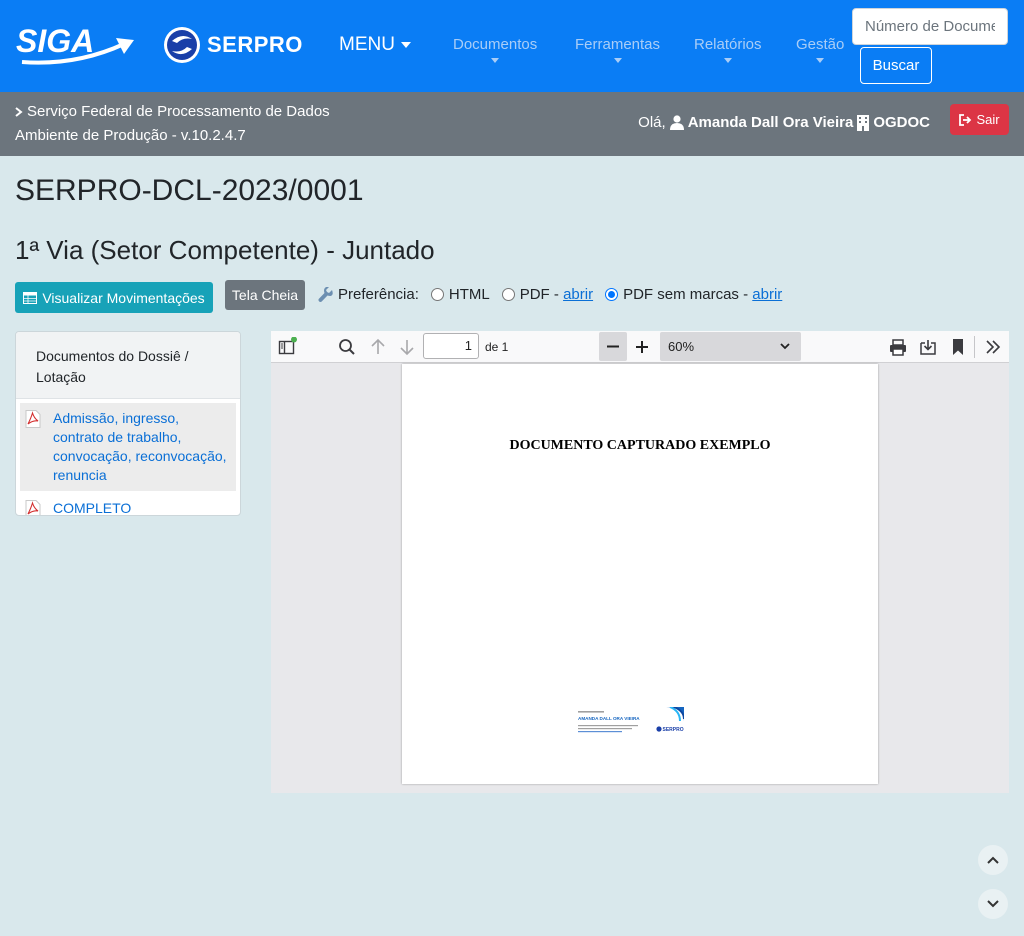 The image size is (1024, 936). Describe the element at coordinates (609, 718) in the screenshot. I see `stamp-name: AMANDA DALL ORA VIEIRA` at that location.